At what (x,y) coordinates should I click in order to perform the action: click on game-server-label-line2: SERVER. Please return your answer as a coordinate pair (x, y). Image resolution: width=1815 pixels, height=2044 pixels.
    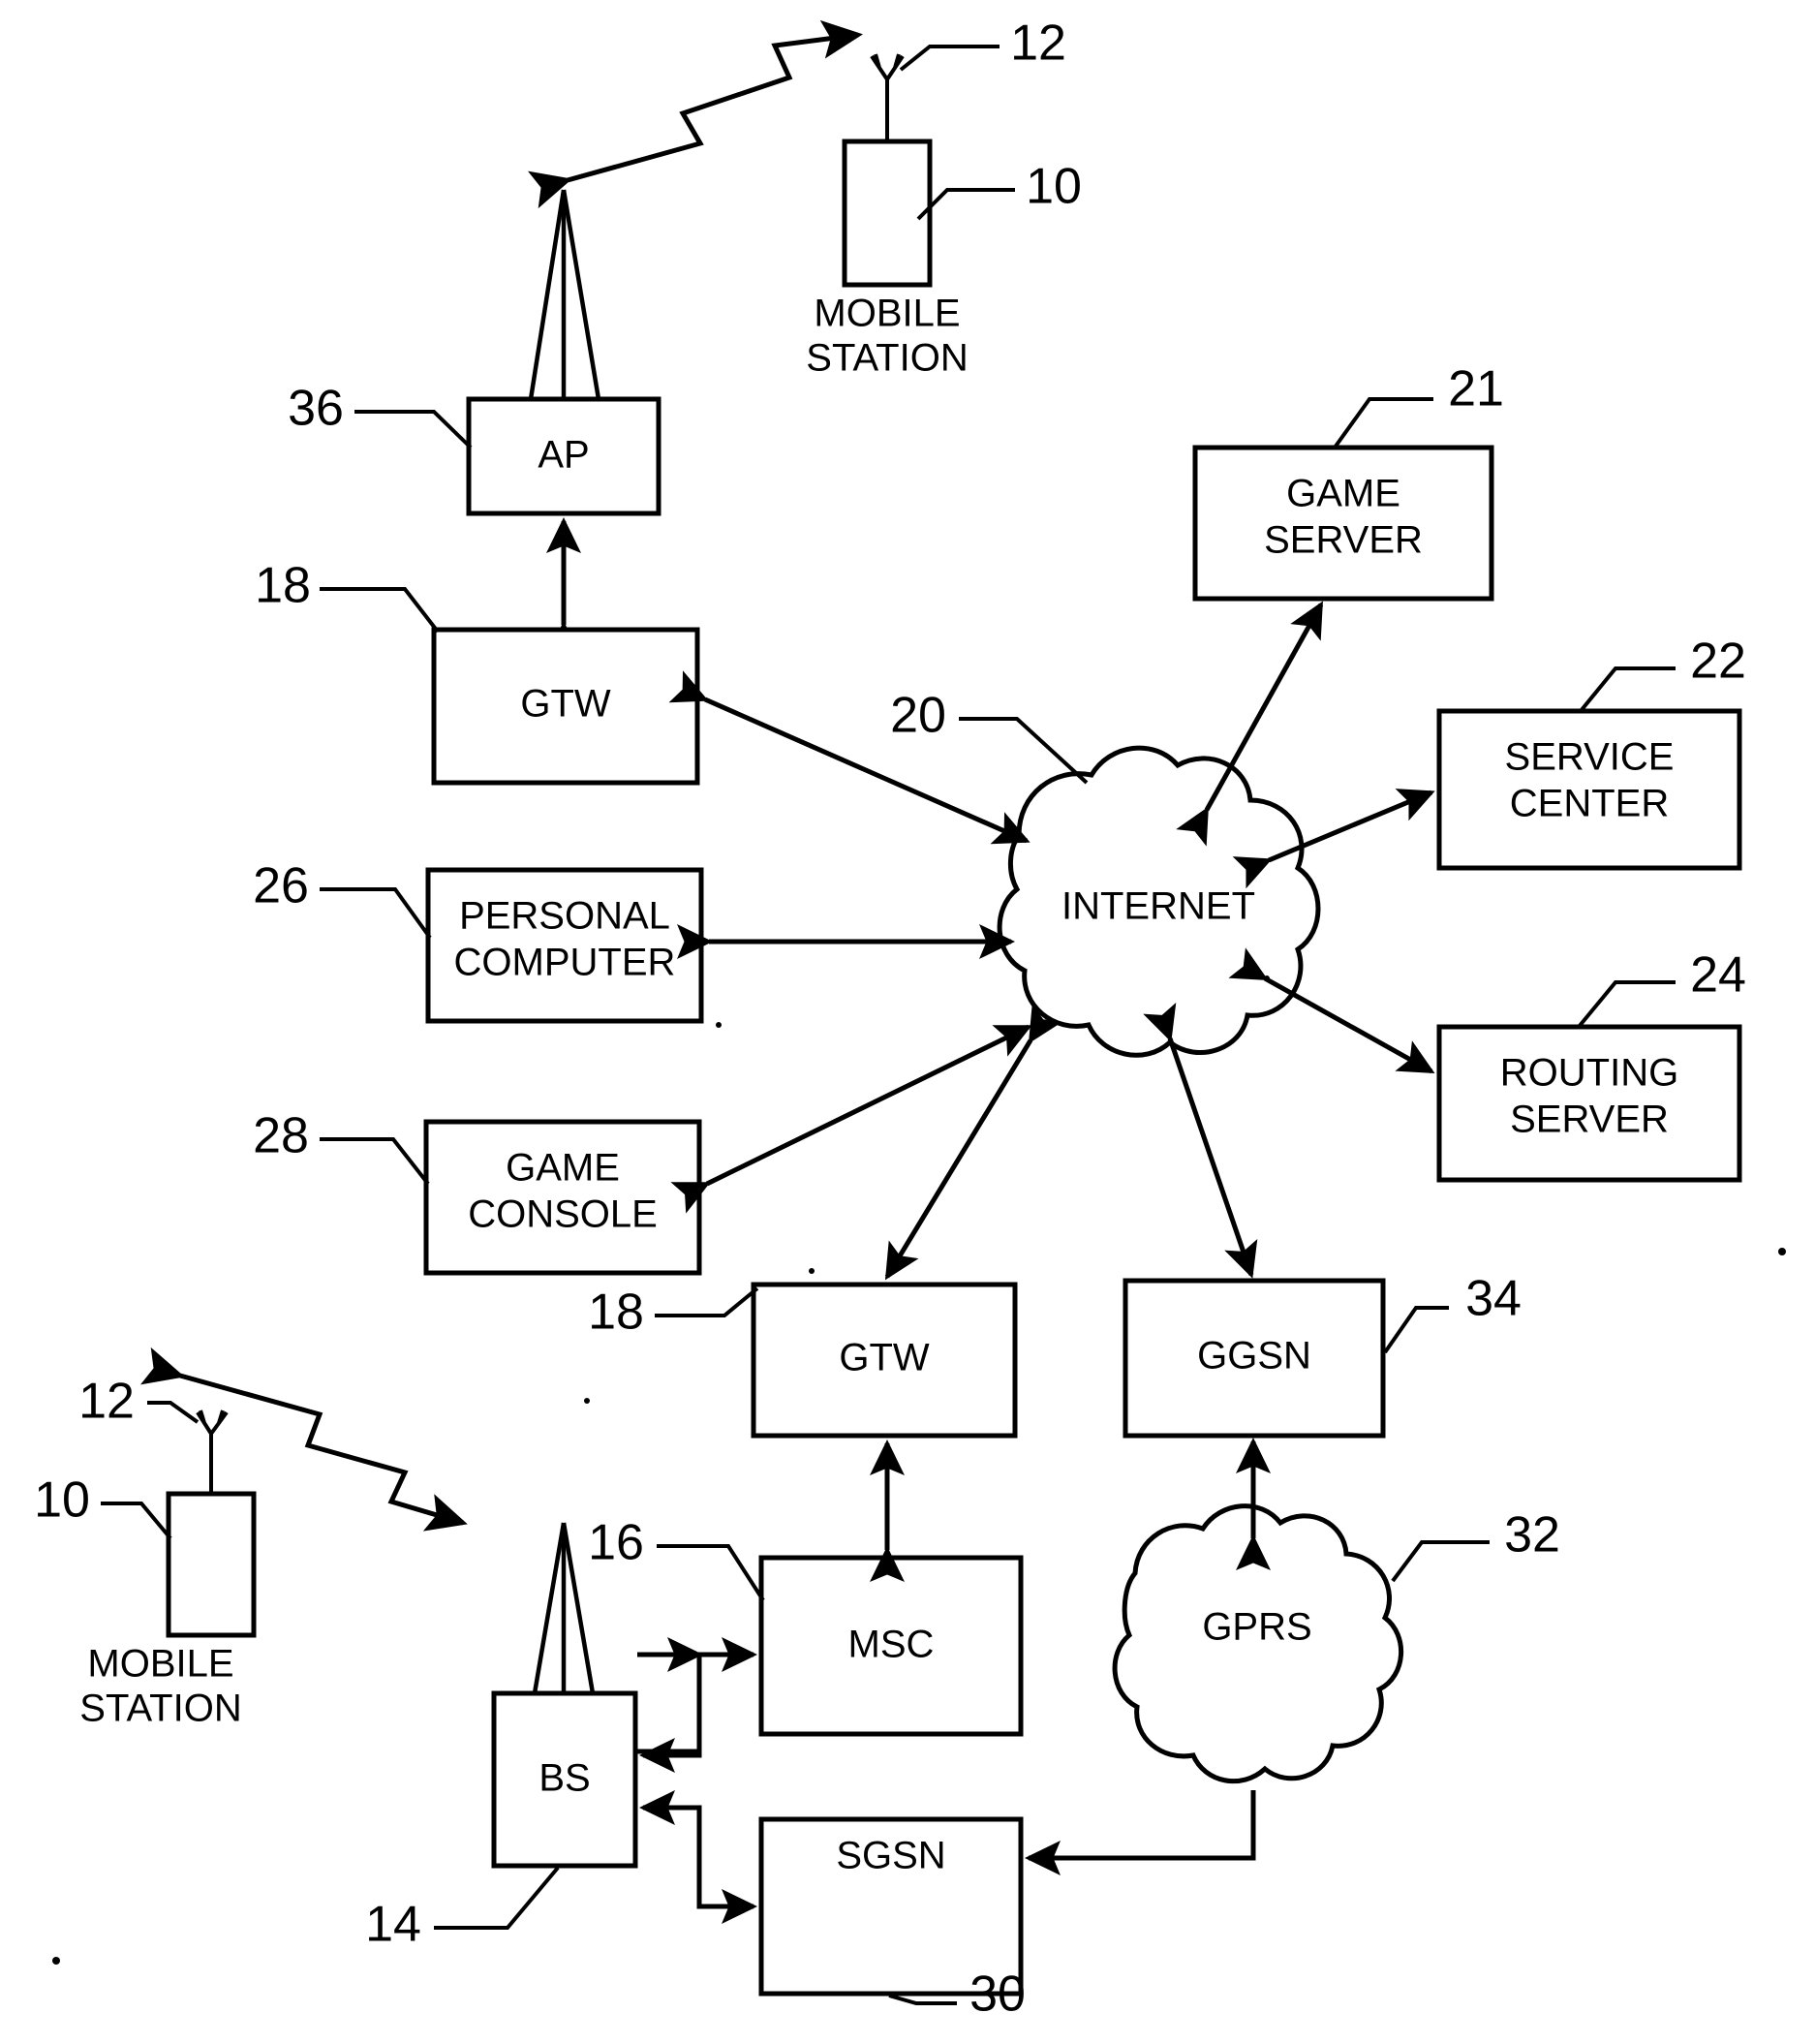
    Looking at the image, I should click on (1343, 540).